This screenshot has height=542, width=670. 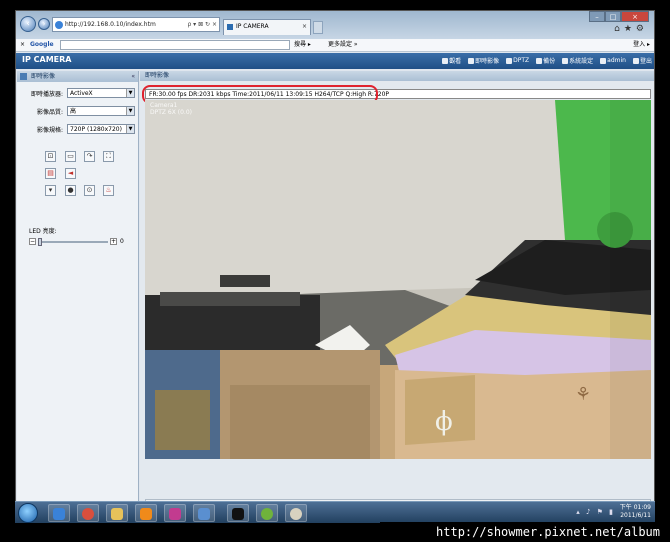 I want to click on tab-close-icon: ×, so click(x=304, y=27).